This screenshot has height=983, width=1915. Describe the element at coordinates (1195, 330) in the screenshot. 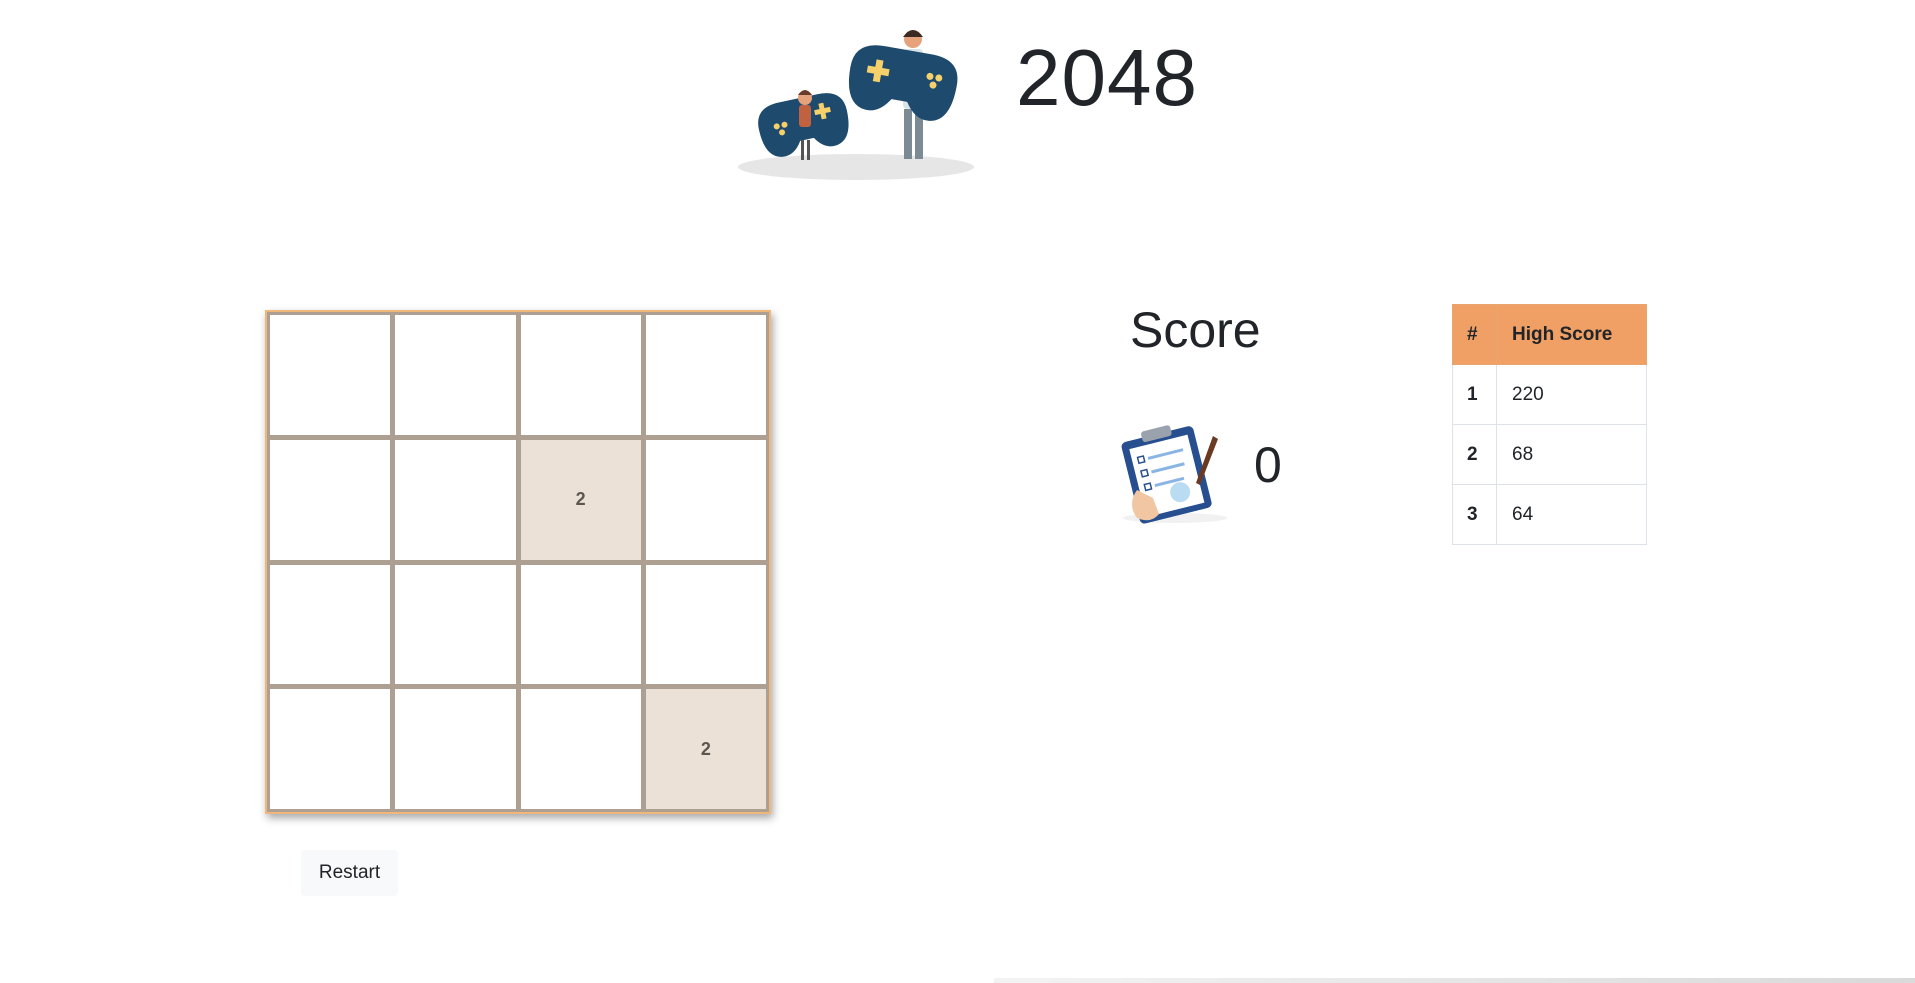

I see `score-label: Score` at that location.